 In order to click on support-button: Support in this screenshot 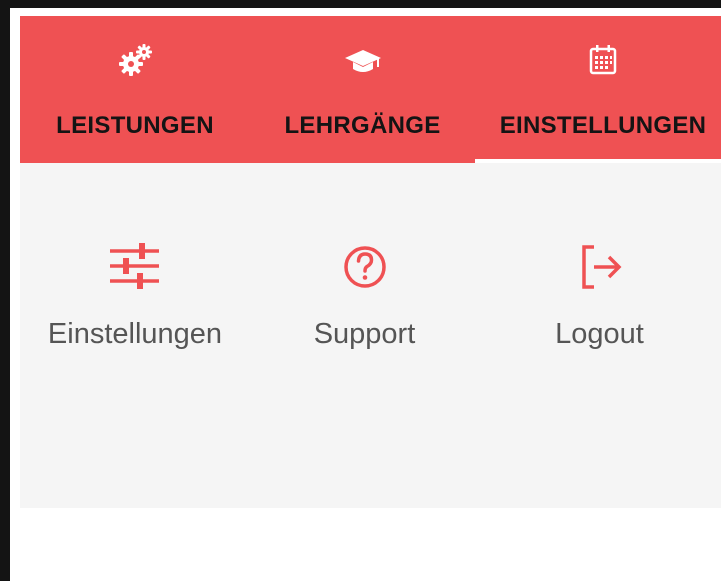, I will do `click(364, 278)`.